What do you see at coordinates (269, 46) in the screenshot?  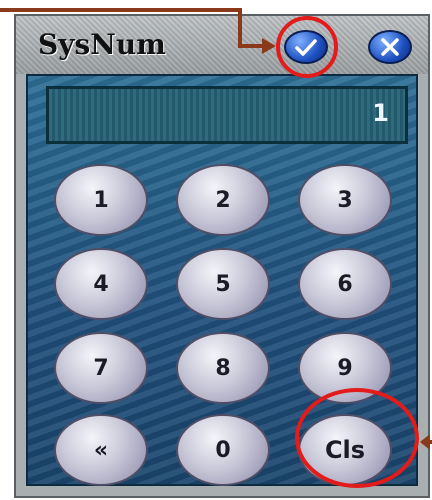 I see `annotation-arrow-icon` at bounding box center [269, 46].